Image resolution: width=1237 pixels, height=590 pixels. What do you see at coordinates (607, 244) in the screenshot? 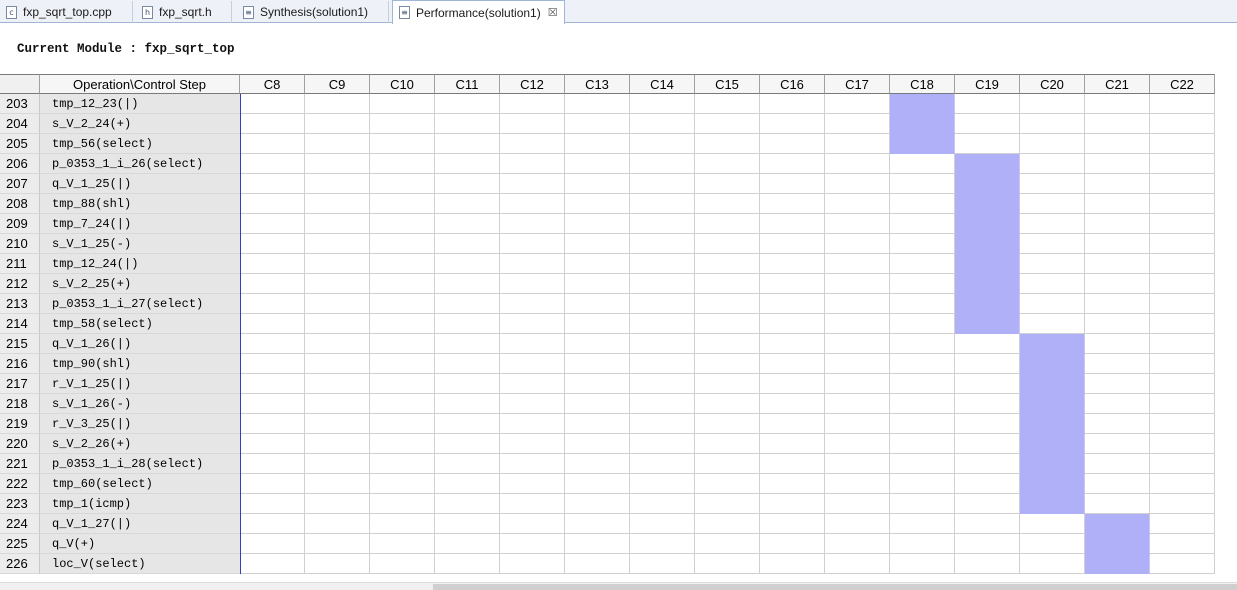
I see `table-row: 210 s_V_1_25(-)` at bounding box center [607, 244].